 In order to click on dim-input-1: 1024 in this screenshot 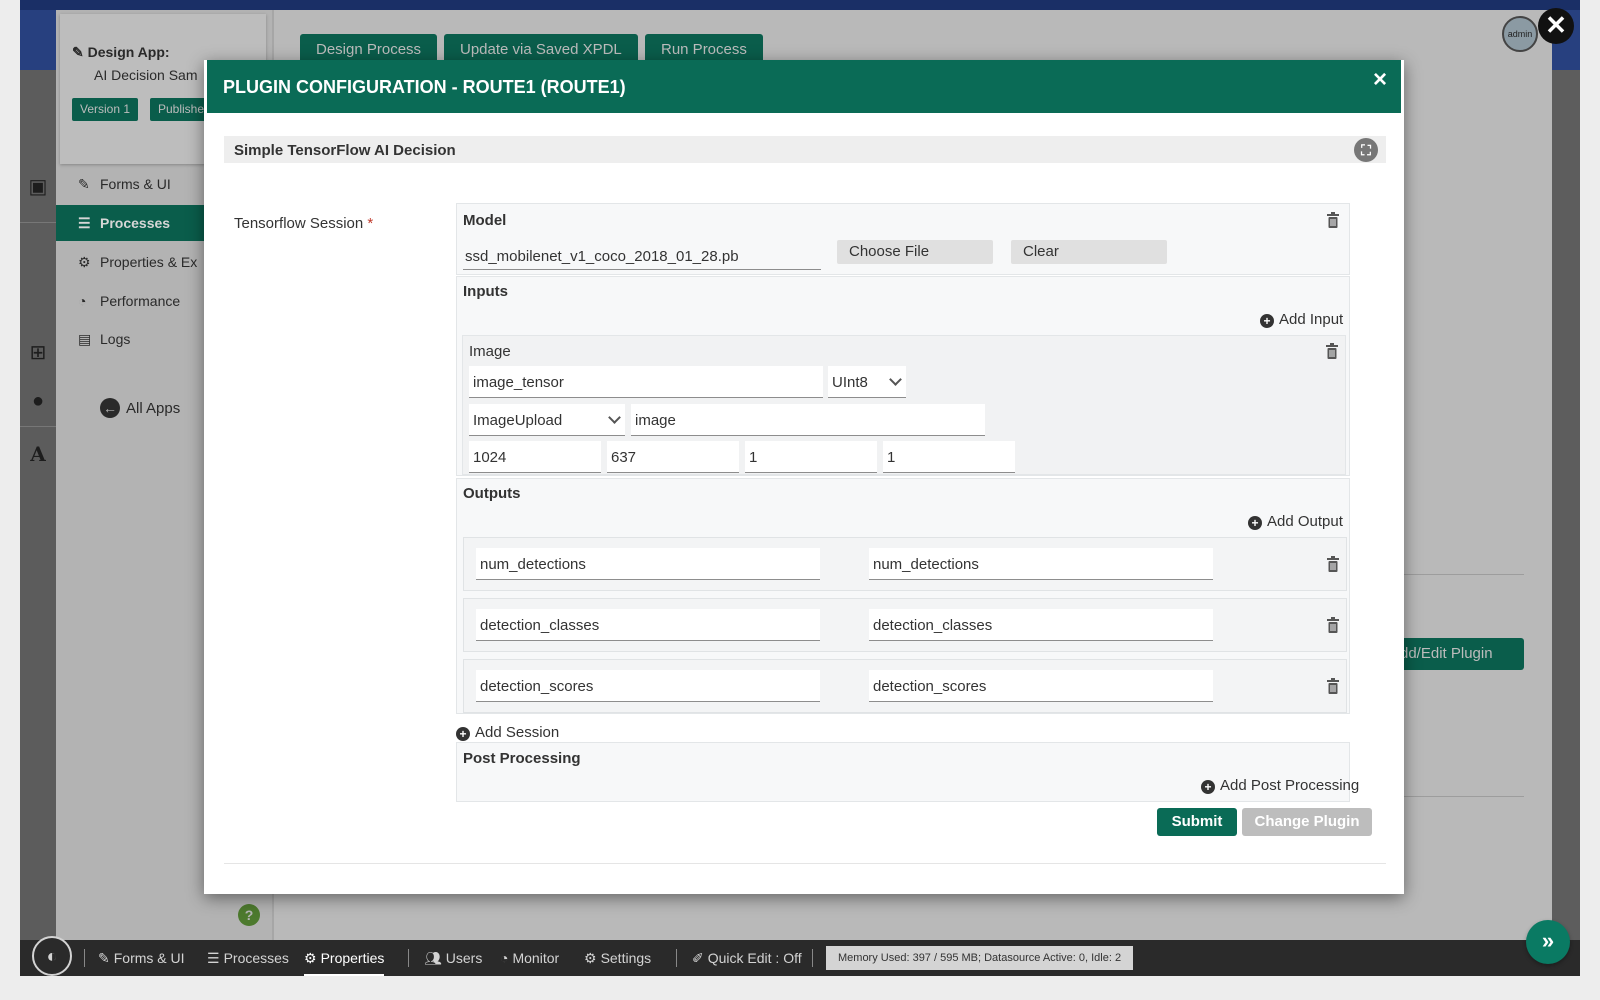, I will do `click(535, 457)`.